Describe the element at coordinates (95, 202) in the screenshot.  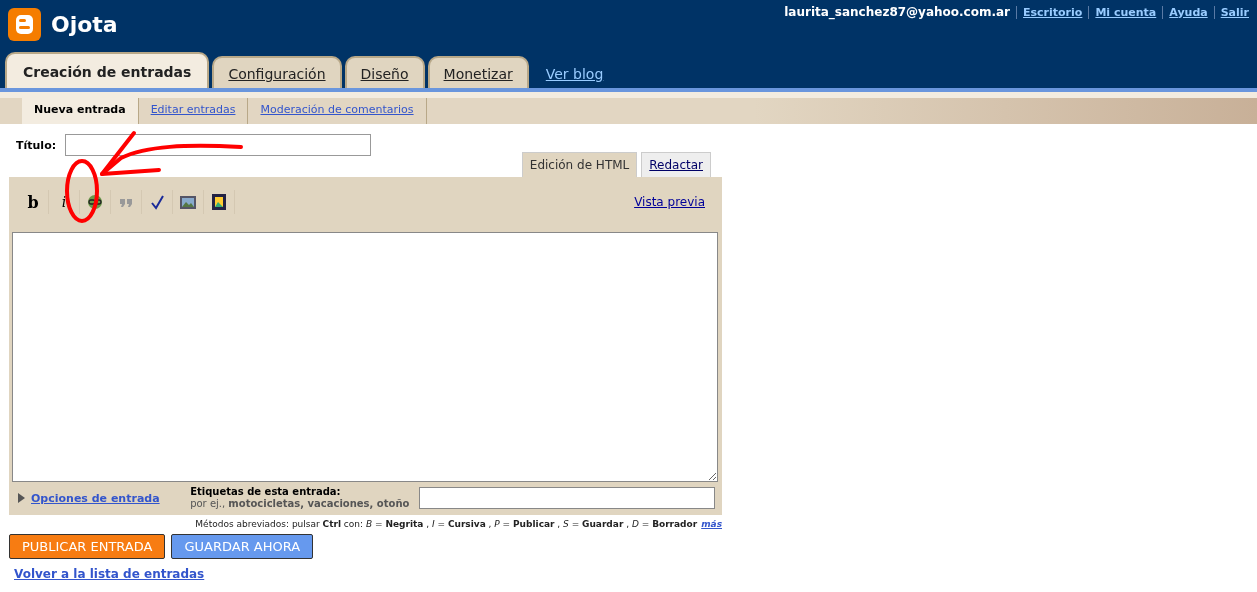
I see `link-icon` at that location.